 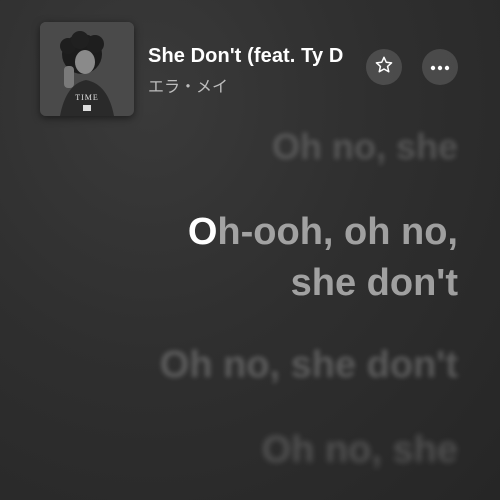 I want to click on svg-text: TIME, so click(x=87, y=97).